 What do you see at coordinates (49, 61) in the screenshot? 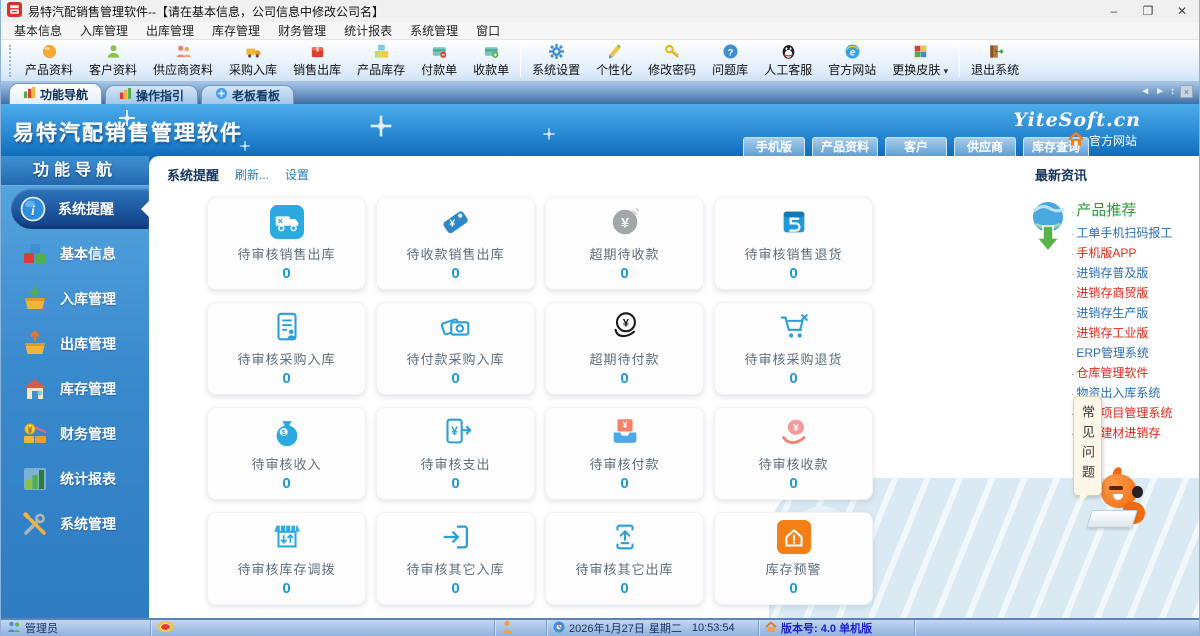
I see `toolbar-product-button: 产品资料` at bounding box center [49, 61].